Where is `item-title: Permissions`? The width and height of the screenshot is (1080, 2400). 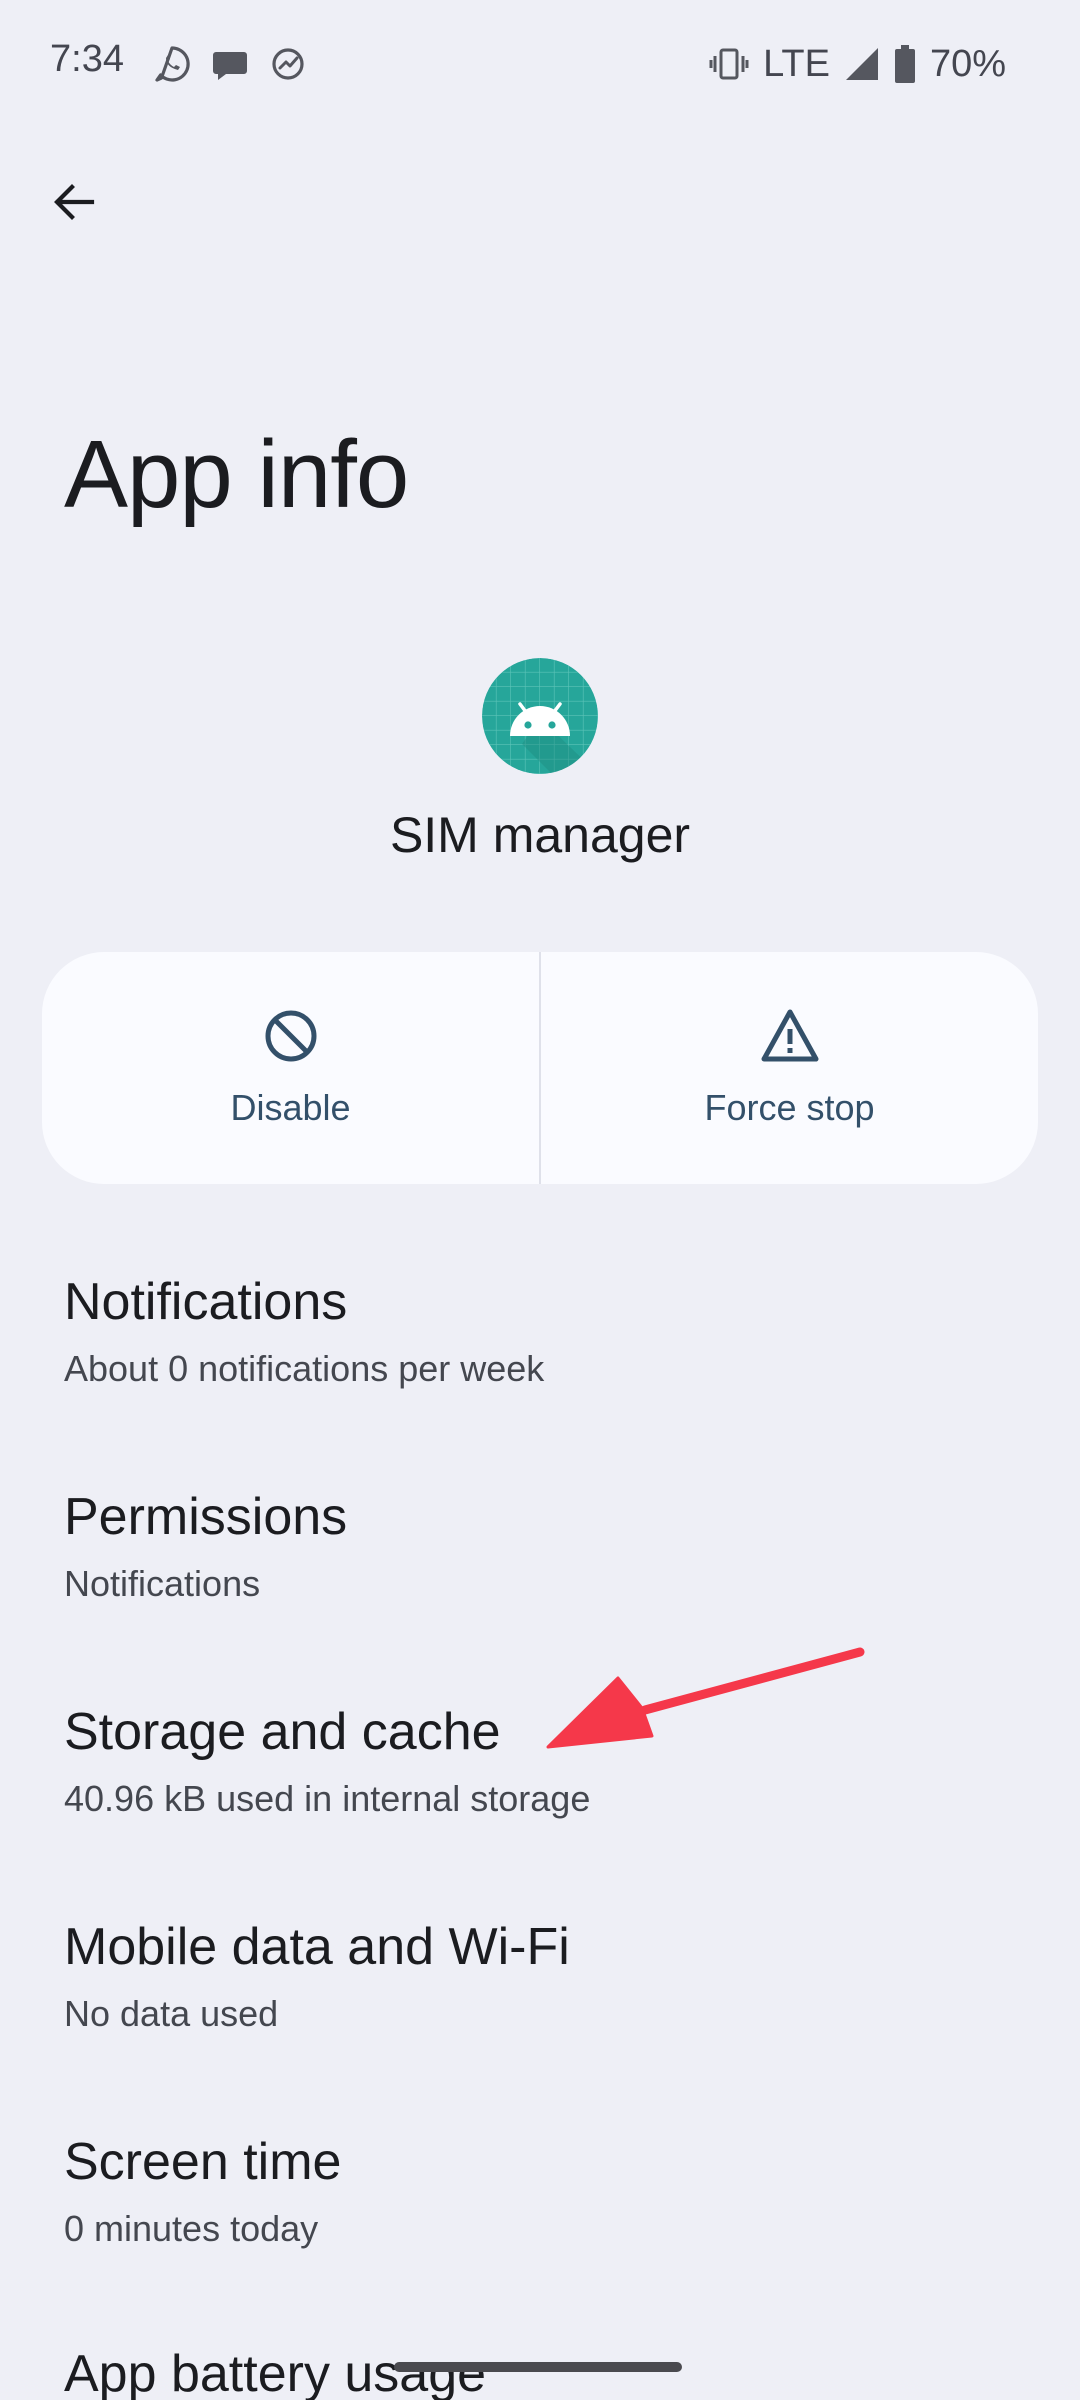
item-title: Permissions is located at coordinates (206, 1517).